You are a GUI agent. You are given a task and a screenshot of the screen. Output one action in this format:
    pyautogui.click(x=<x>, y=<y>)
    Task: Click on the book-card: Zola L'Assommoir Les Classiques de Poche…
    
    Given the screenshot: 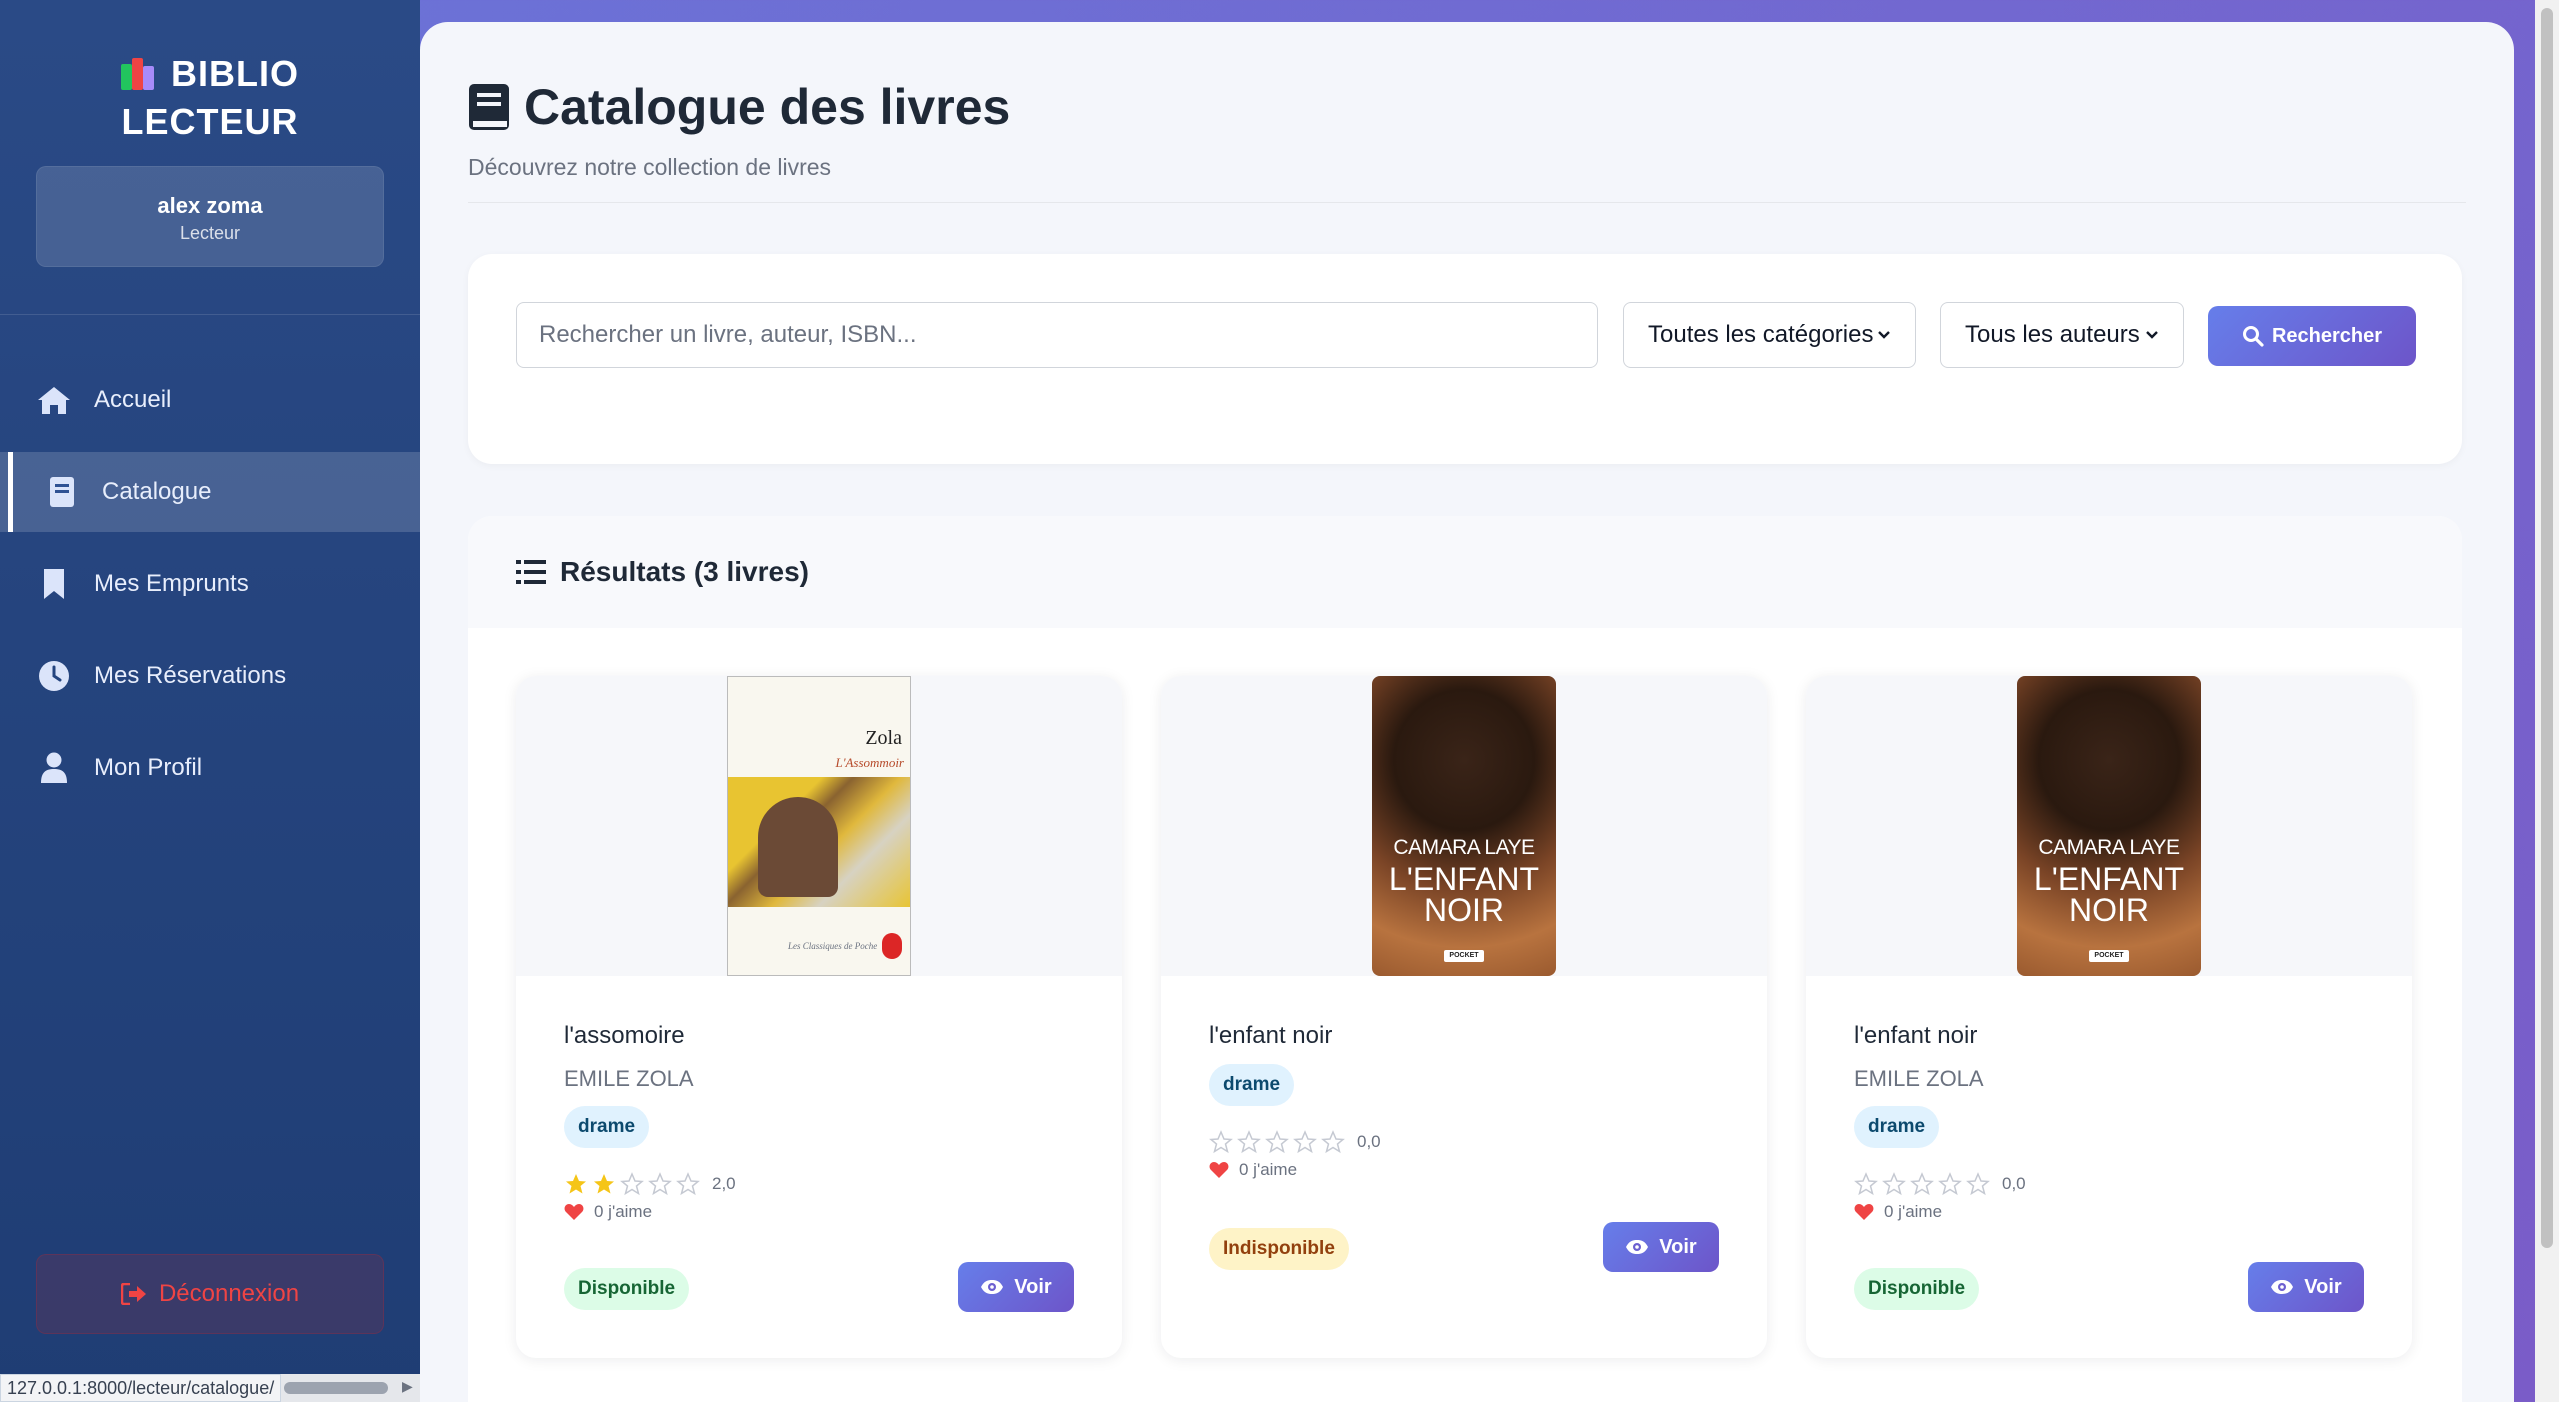 What is the action you would take?
    pyautogui.click(x=819, y=1017)
    